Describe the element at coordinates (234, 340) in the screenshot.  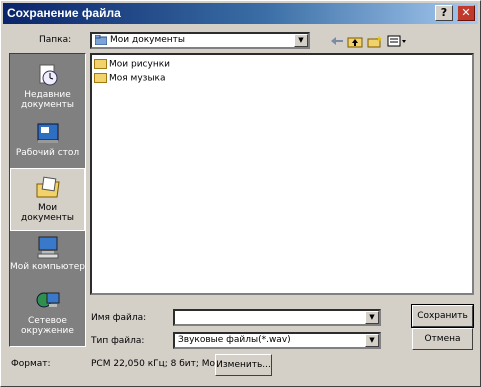
I see `filetype-value: Звуковые файлы(*.wav)` at that location.